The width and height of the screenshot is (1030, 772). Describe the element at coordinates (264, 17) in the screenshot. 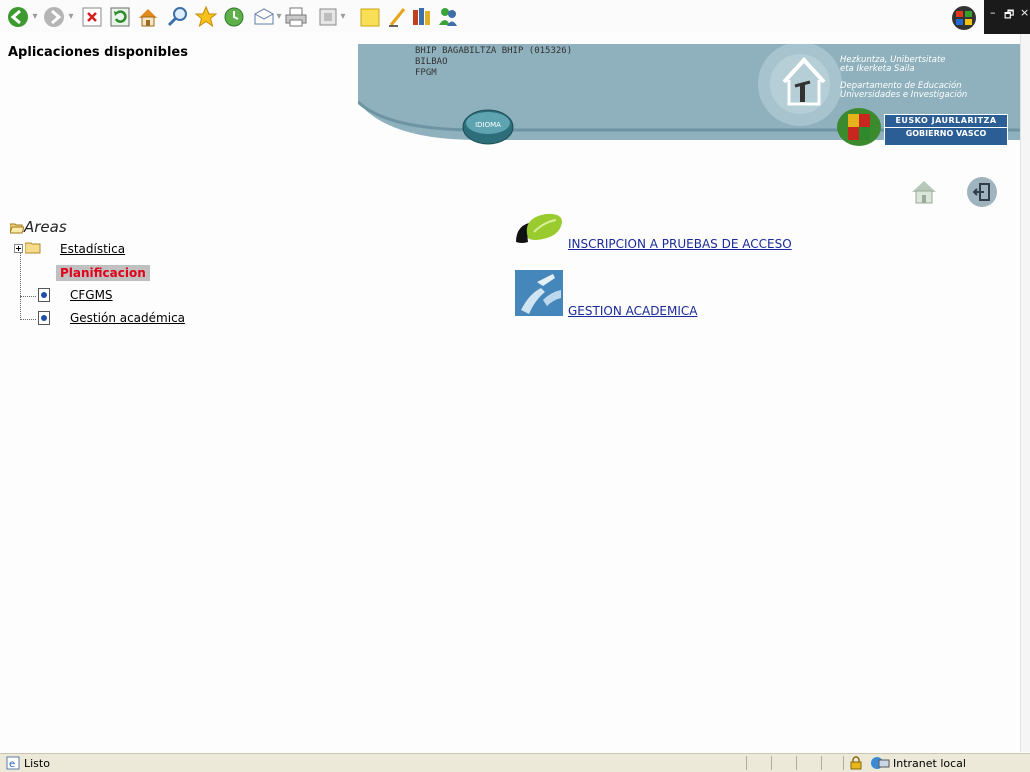

I see `mail-icon` at that location.